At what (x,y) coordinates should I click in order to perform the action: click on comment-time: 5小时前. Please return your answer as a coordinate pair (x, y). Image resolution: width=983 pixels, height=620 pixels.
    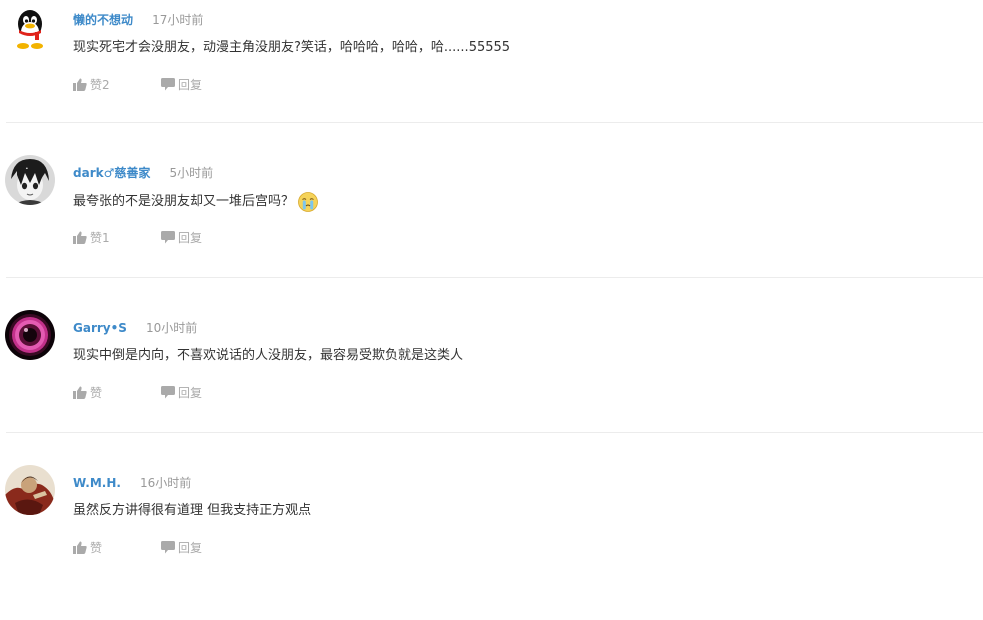
    Looking at the image, I should click on (191, 173).